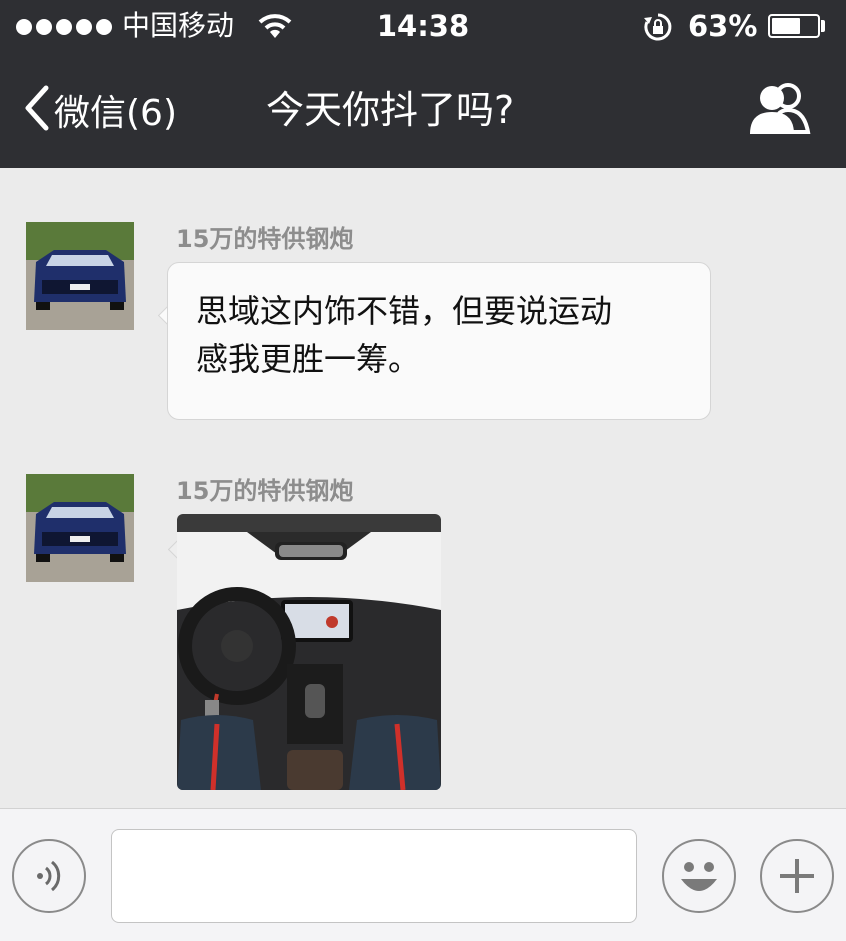 The width and height of the screenshot is (846, 941). I want to click on message-text-line: 思域这内饰不错，但要说运动, so click(404, 311).